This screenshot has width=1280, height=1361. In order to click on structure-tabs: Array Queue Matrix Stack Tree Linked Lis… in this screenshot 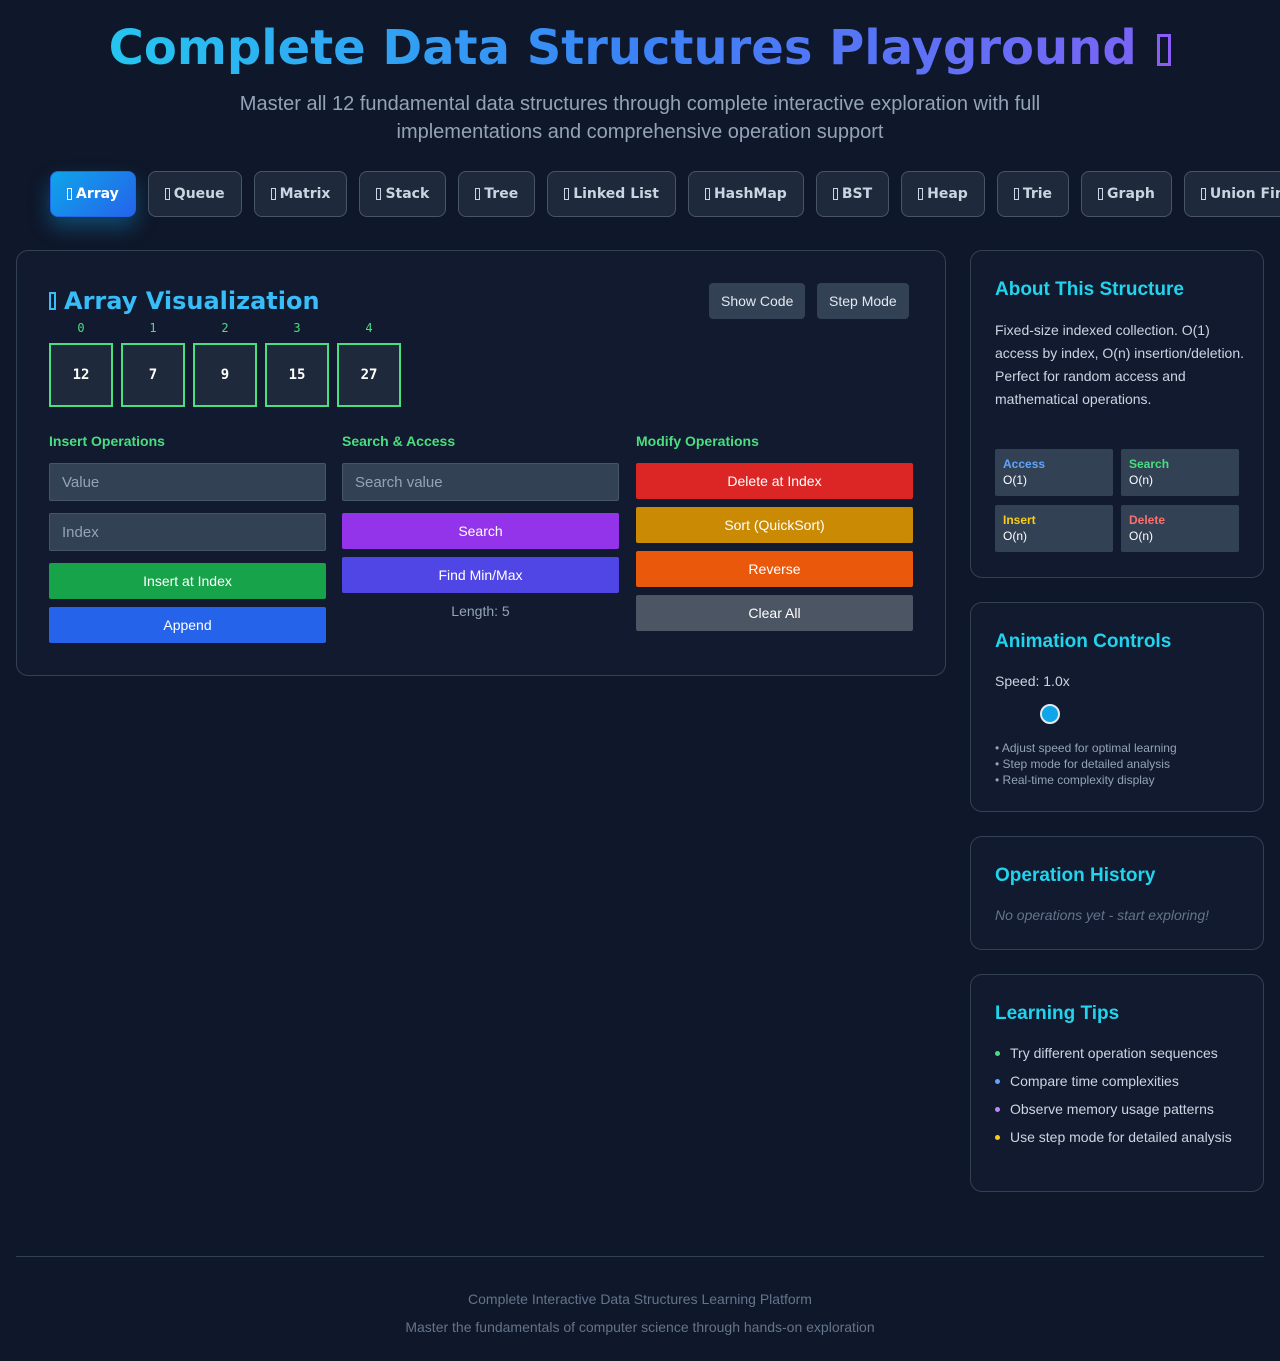, I will do `click(665, 194)`.